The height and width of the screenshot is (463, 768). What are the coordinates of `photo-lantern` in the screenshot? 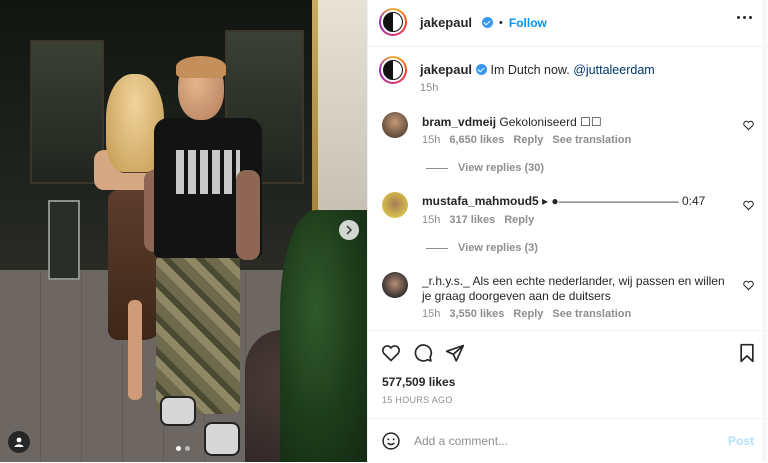 It's located at (64, 240).